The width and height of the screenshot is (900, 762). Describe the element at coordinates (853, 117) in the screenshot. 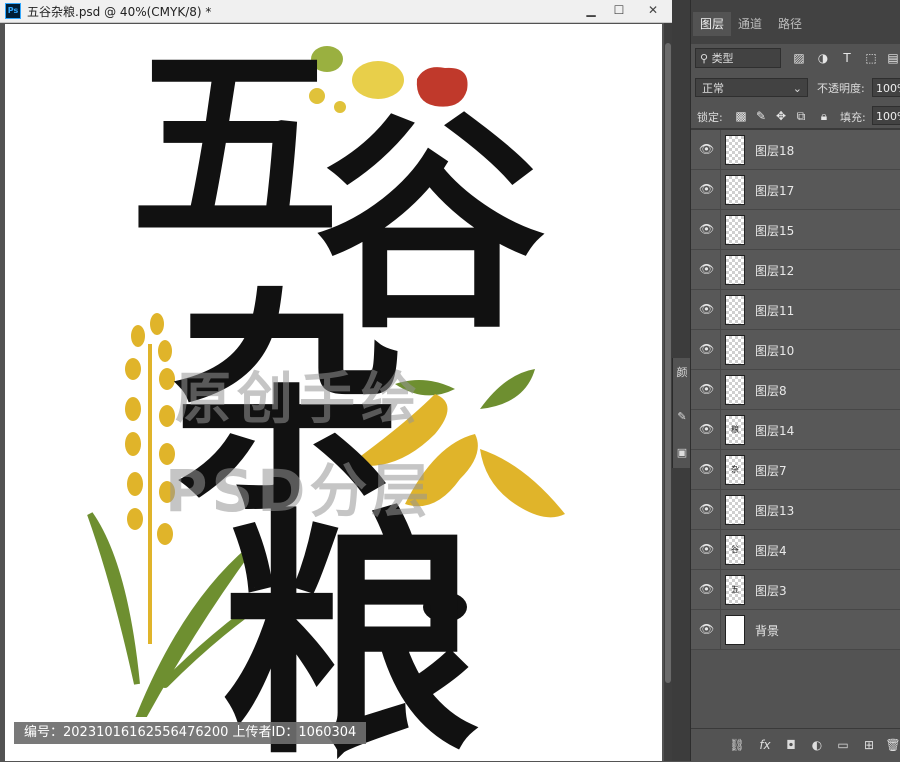

I see `fill-label: 填充:` at that location.